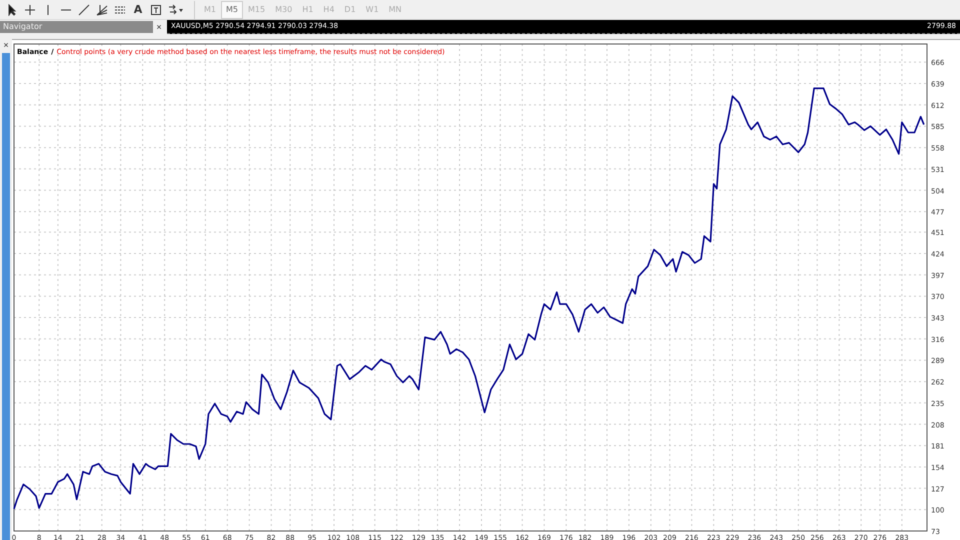 The image size is (960, 540). Describe the element at coordinates (156, 10) in the screenshot. I see `text-label-icon` at that location.